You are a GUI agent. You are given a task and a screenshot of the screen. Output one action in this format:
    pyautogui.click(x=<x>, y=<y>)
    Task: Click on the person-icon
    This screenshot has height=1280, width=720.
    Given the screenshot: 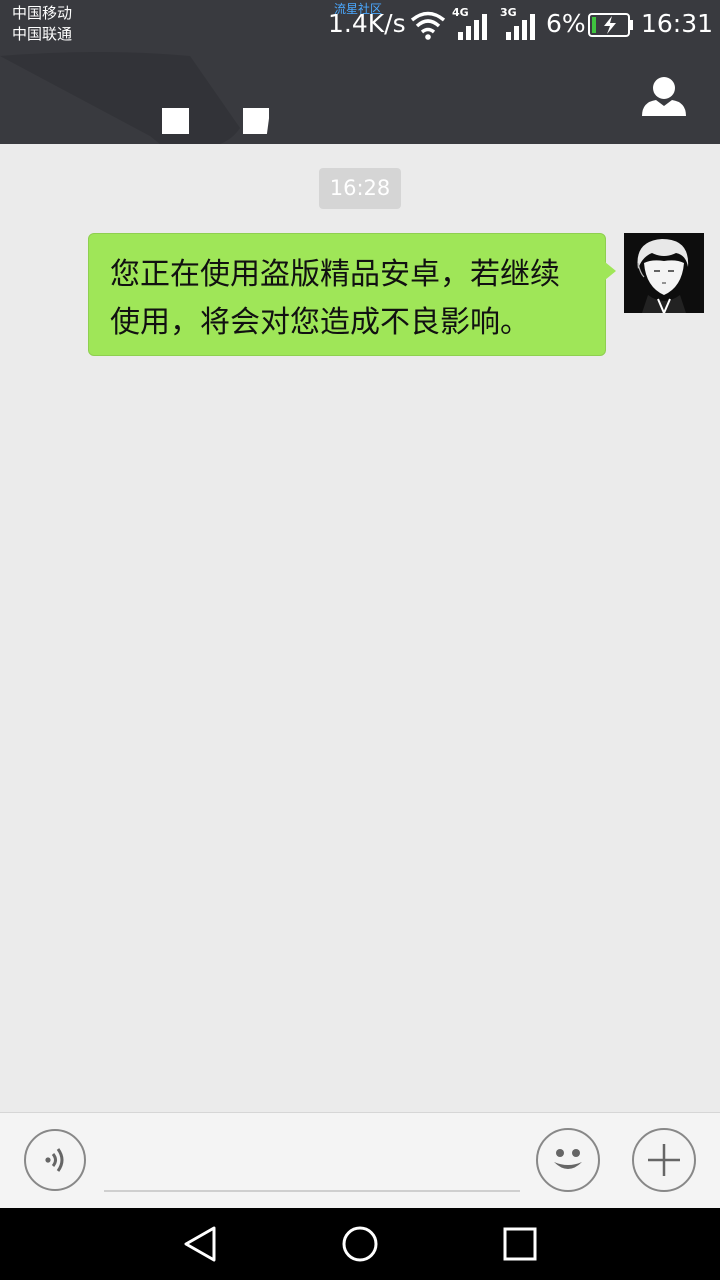 What is the action you would take?
    pyautogui.click(x=664, y=98)
    